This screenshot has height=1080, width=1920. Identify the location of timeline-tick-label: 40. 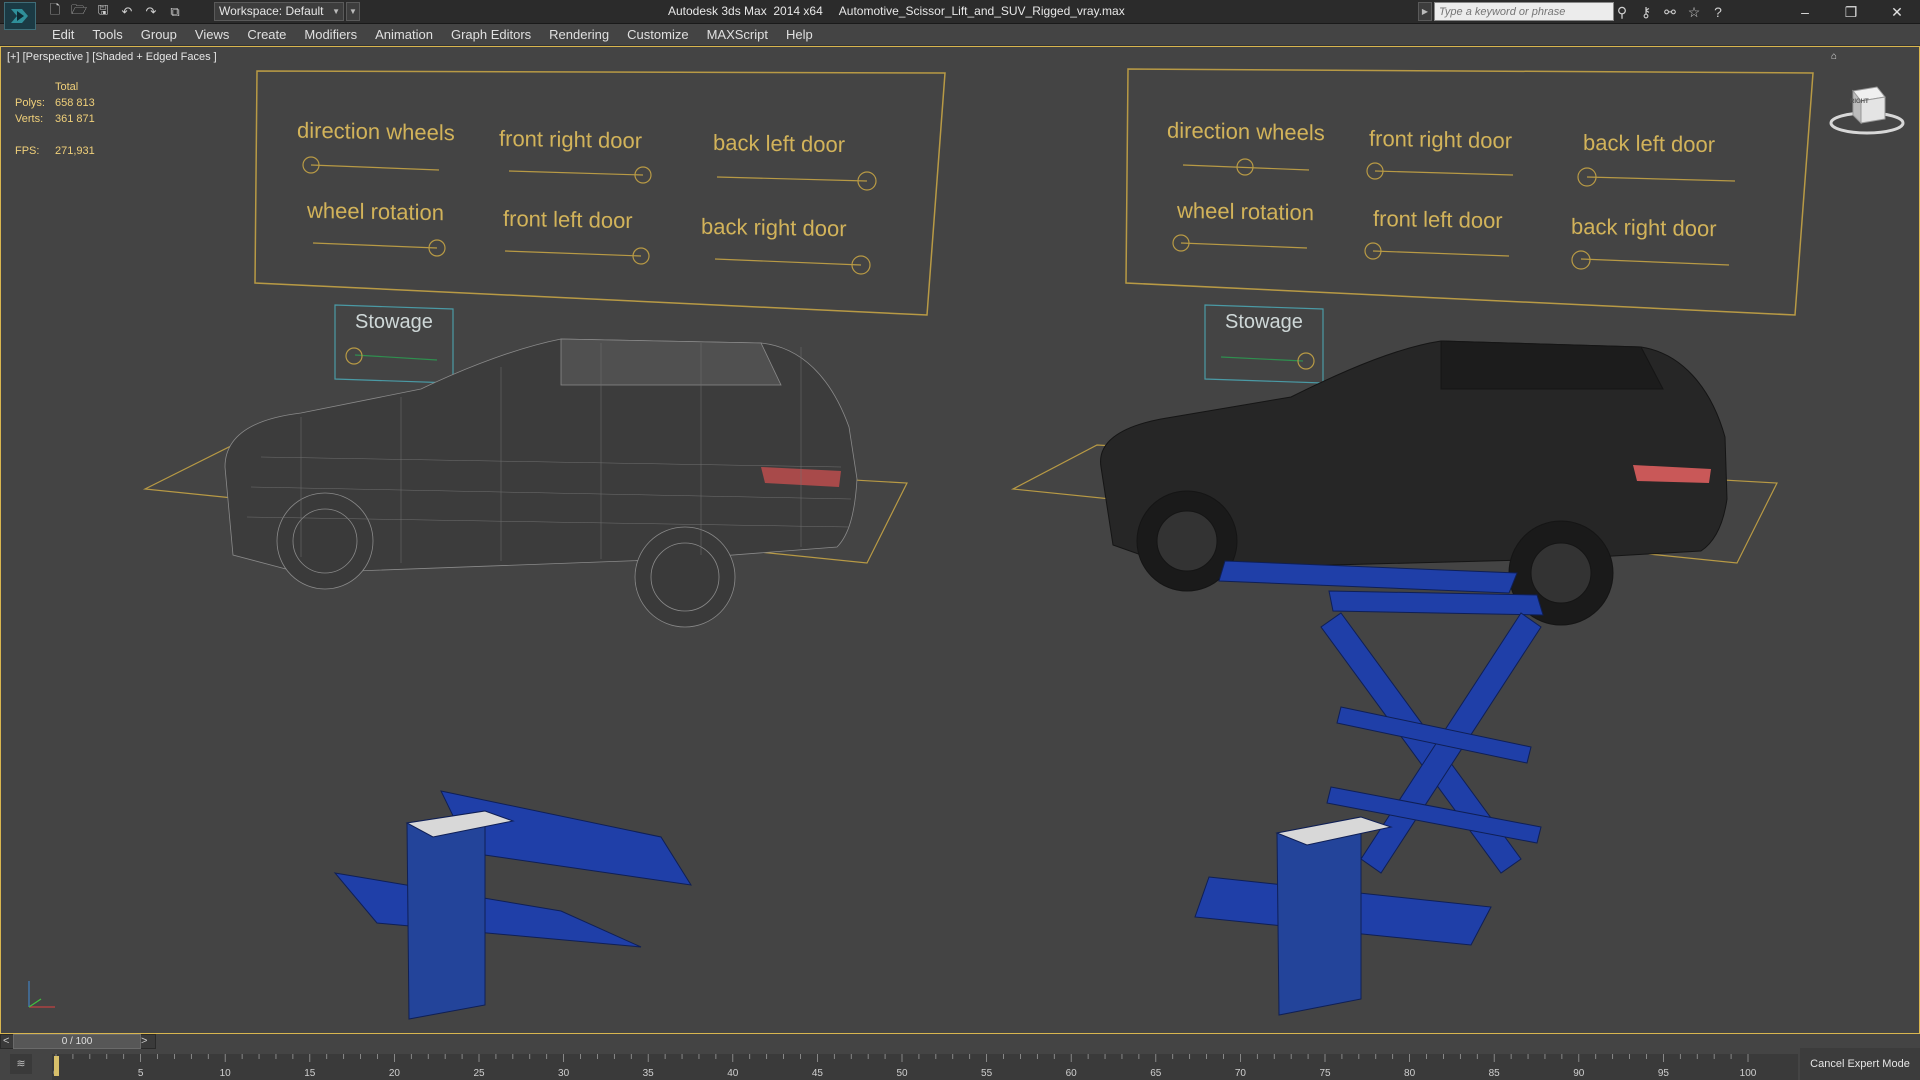
(733, 1073).